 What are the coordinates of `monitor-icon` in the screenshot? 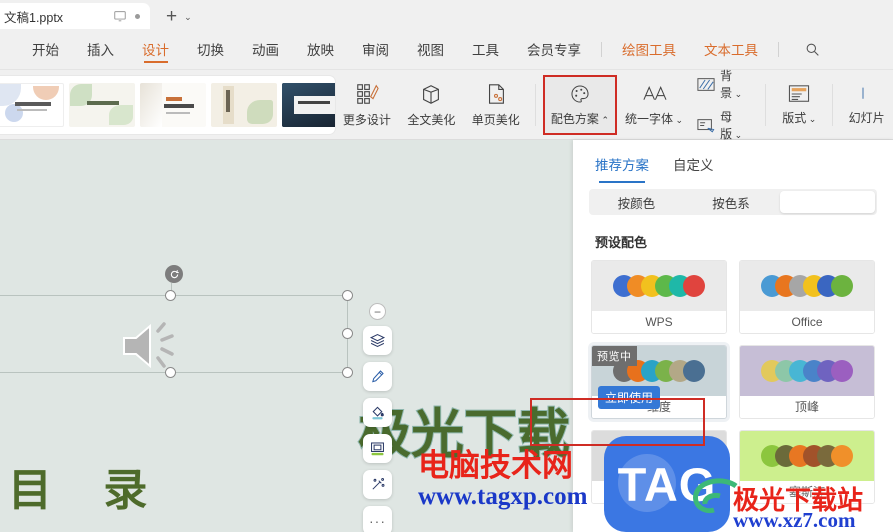 It's located at (120, 16).